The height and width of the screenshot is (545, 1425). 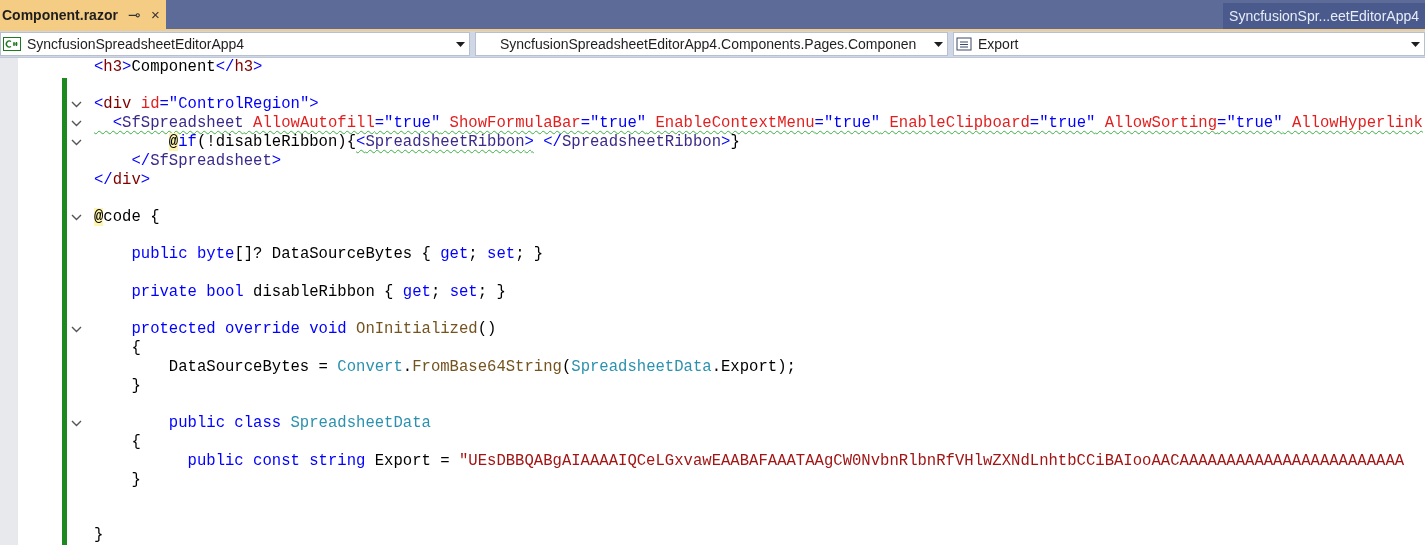 I want to click on code-line: <h3>Component</h3>, so click(x=178, y=67).